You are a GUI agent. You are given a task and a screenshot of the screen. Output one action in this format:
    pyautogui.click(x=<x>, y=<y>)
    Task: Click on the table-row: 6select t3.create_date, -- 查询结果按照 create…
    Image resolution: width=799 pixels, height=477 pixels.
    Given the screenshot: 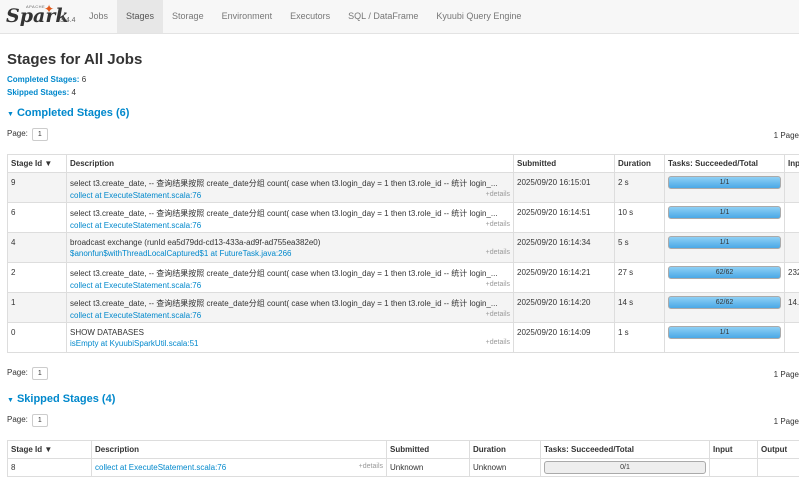 What is the action you would take?
    pyautogui.click(x=403, y=218)
    